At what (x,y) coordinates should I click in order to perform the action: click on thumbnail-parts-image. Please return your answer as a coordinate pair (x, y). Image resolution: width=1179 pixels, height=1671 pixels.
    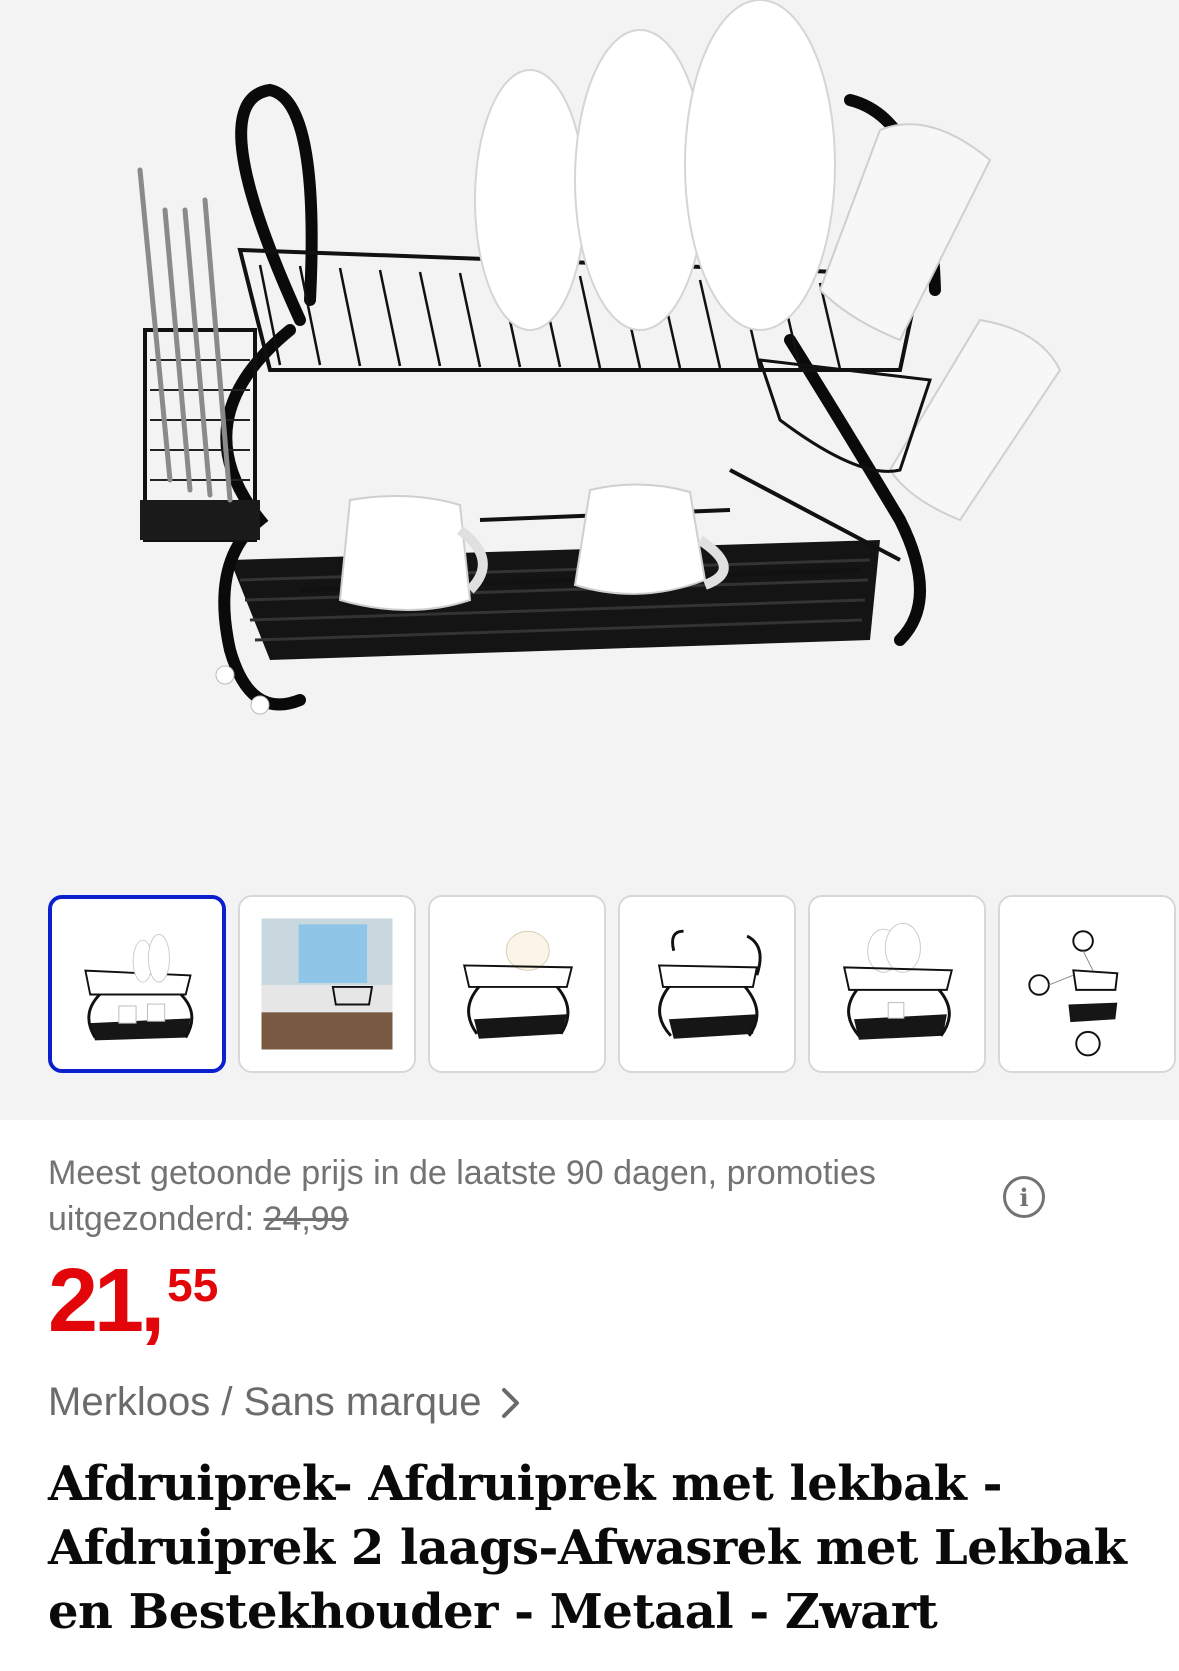
    Looking at the image, I should click on (1087, 984).